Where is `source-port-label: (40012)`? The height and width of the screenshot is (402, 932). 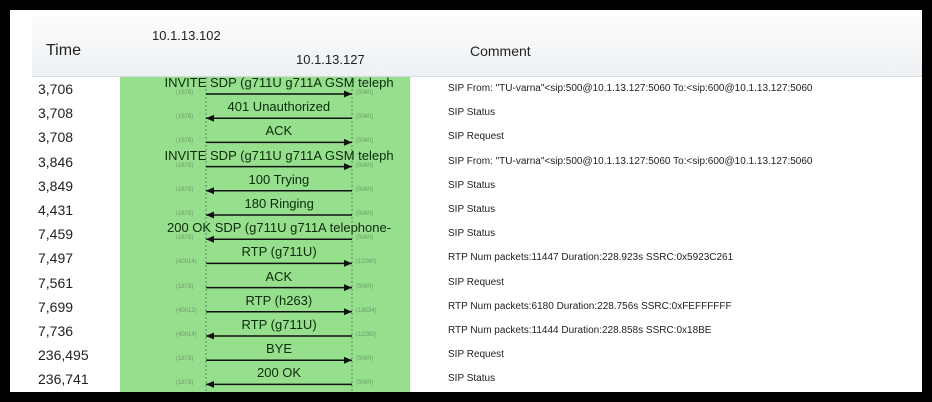
source-port-label: (40012) is located at coordinates (186, 310).